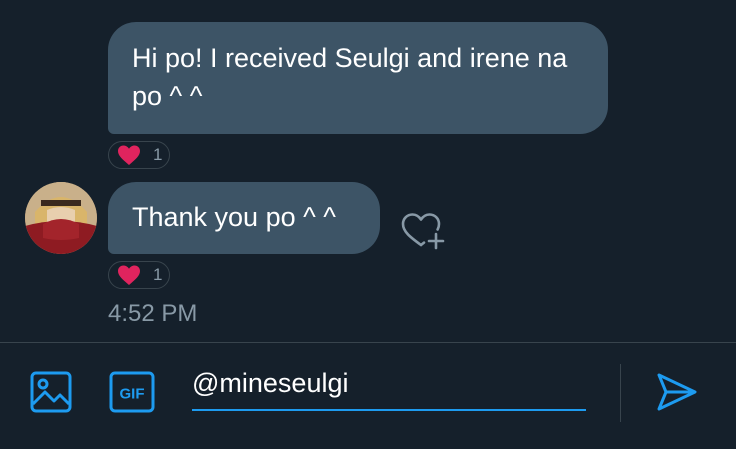  I want to click on send-icon, so click(677, 392).